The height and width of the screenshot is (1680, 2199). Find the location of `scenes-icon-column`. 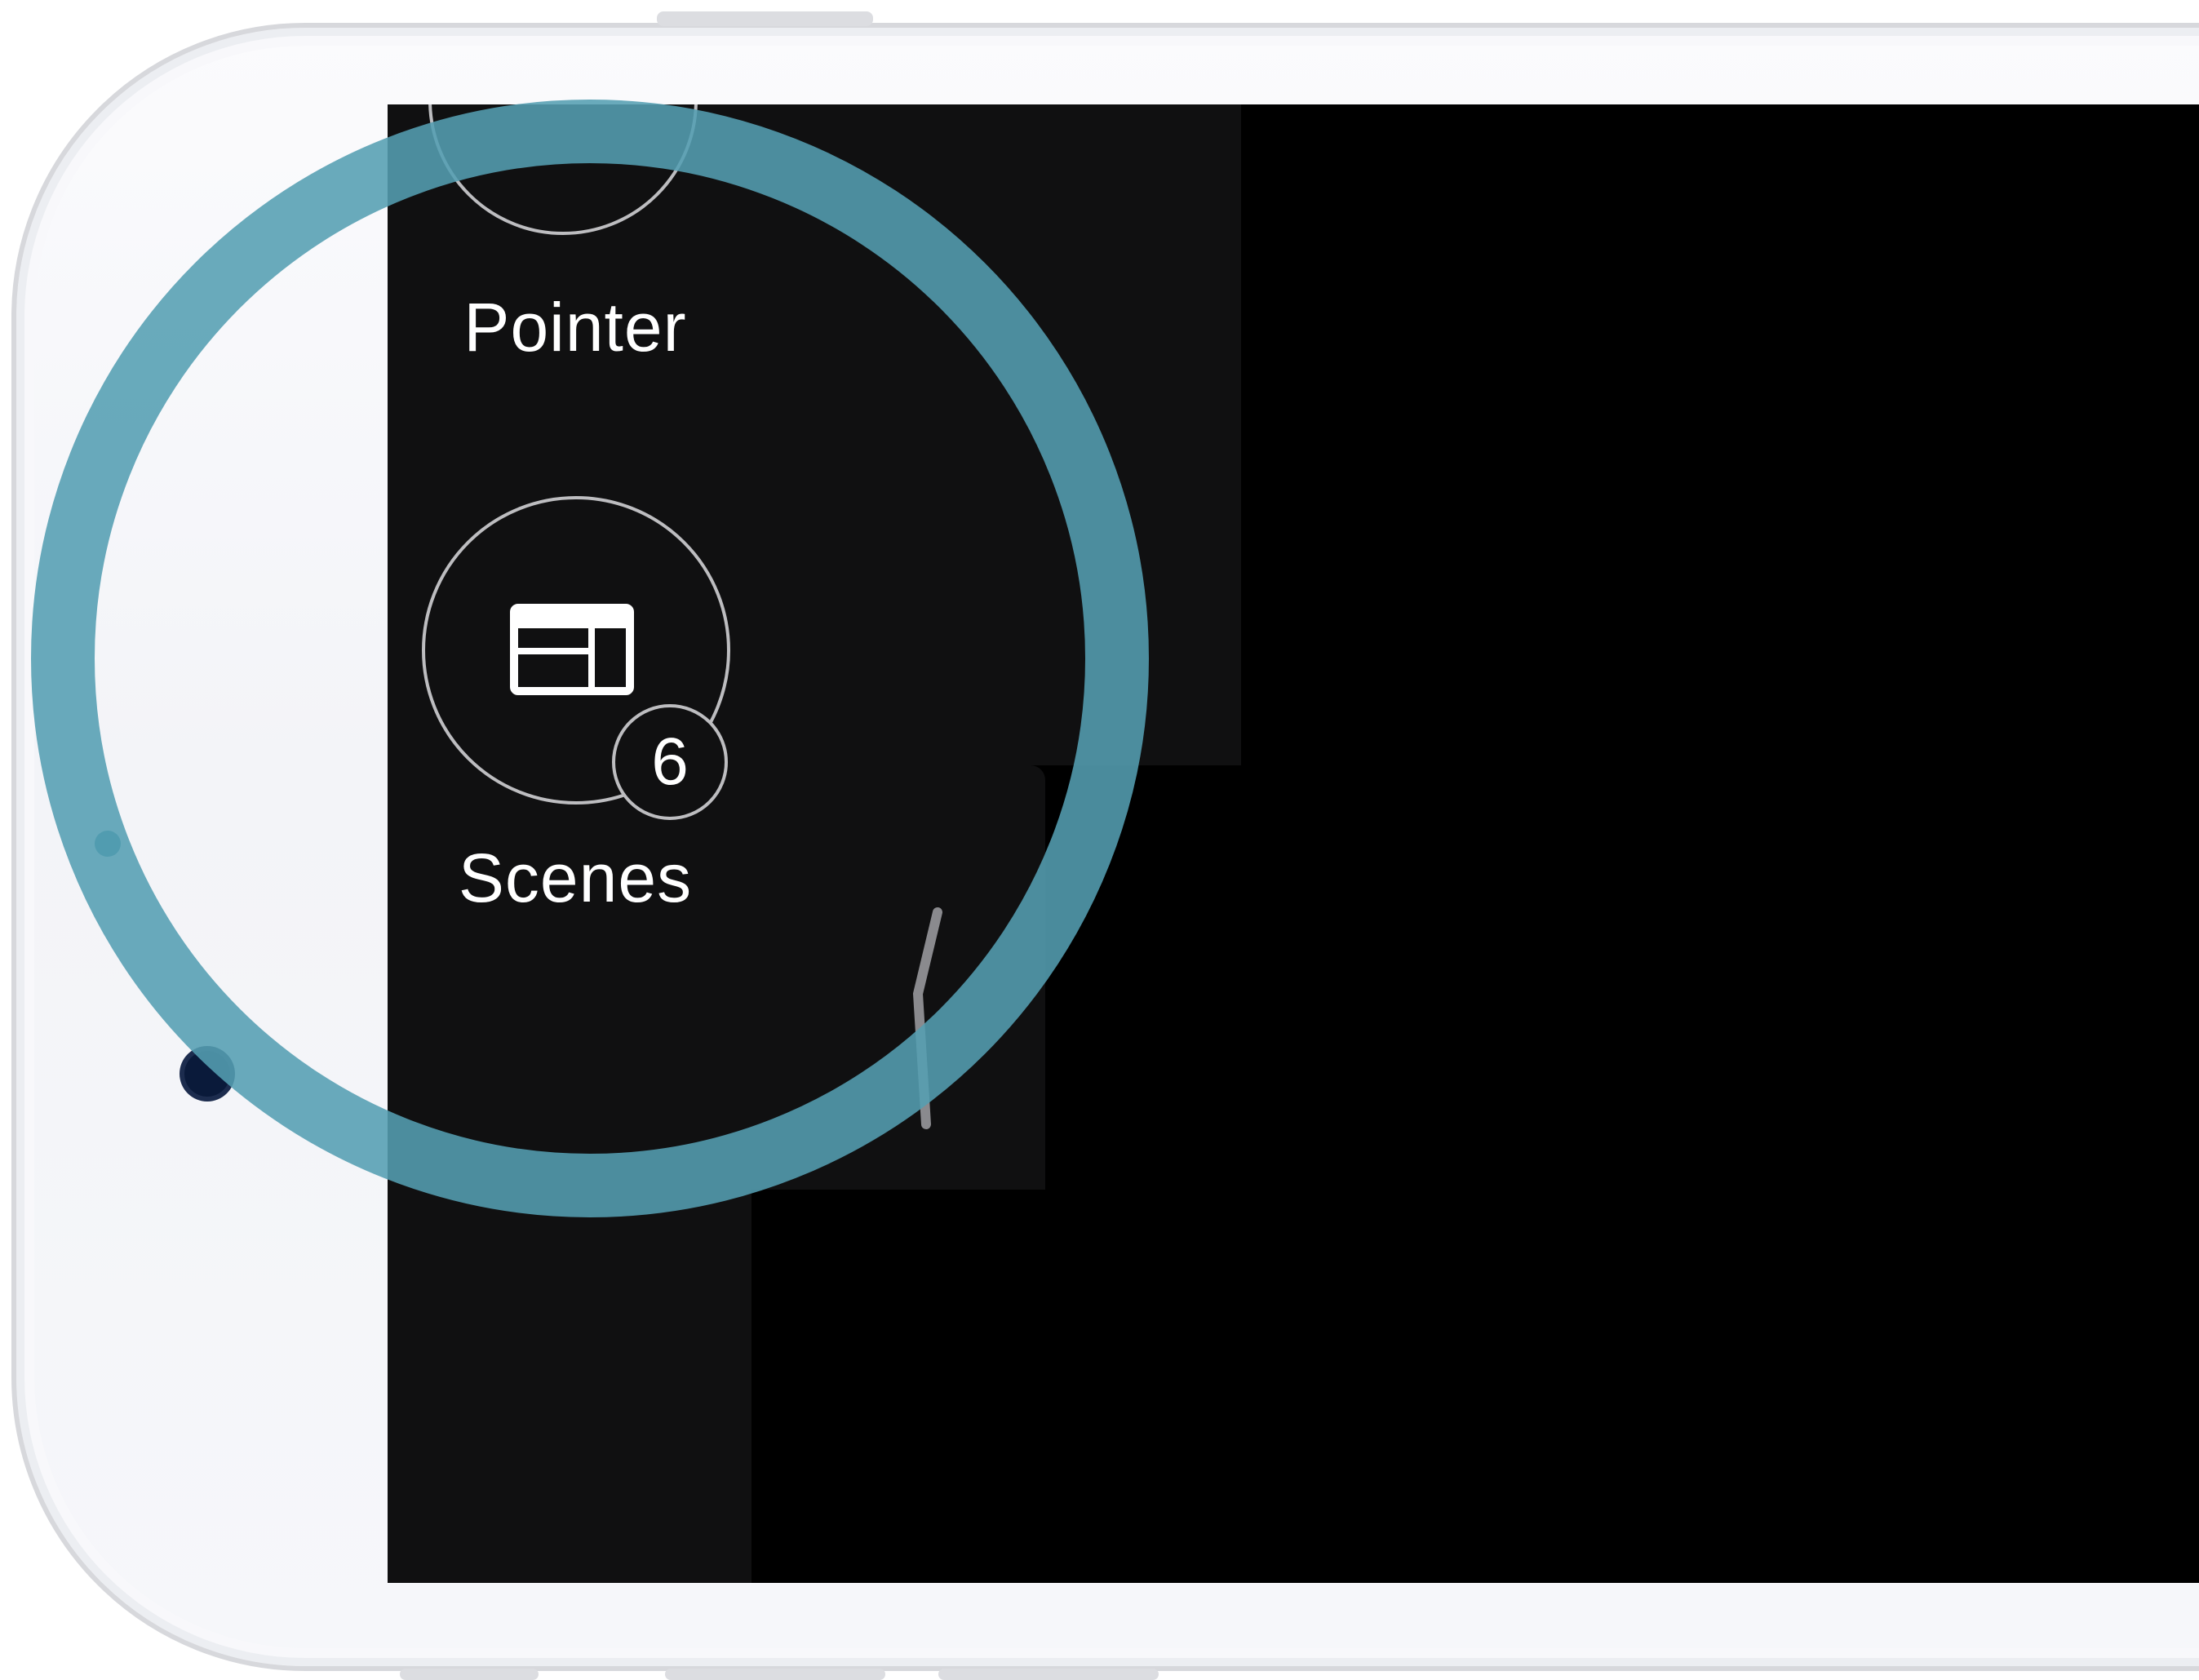

scenes-icon-column is located at coordinates (591, 657).